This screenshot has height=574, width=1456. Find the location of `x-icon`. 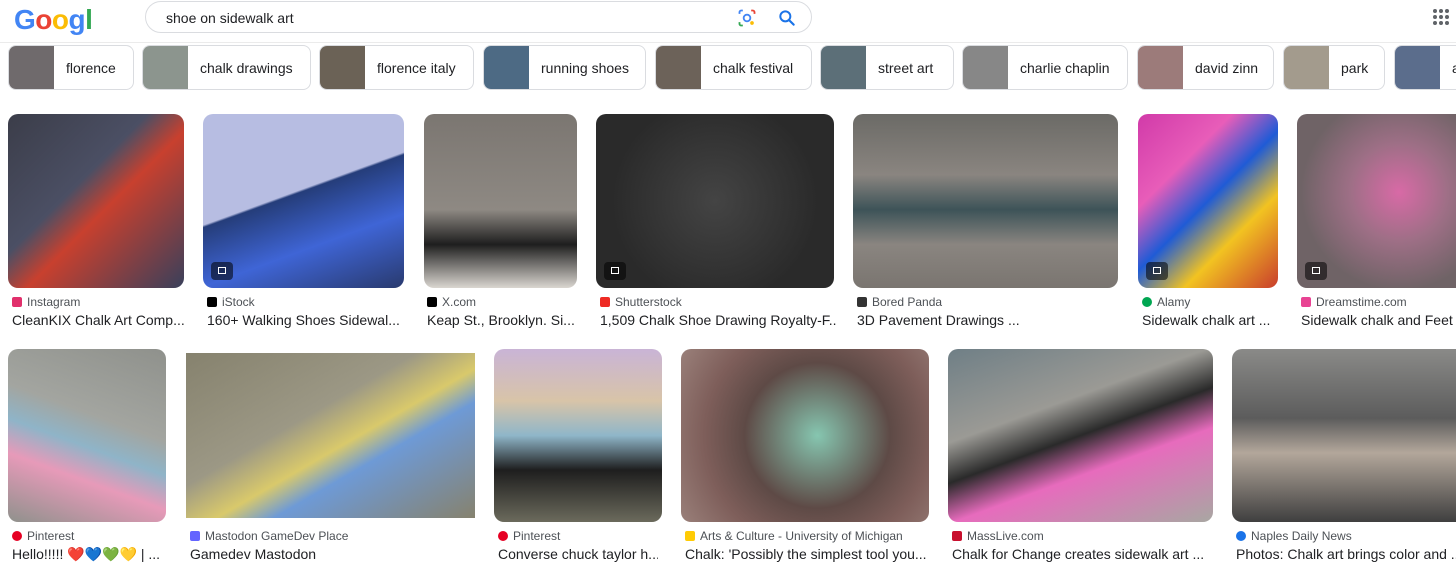

x-icon is located at coordinates (432, 302).